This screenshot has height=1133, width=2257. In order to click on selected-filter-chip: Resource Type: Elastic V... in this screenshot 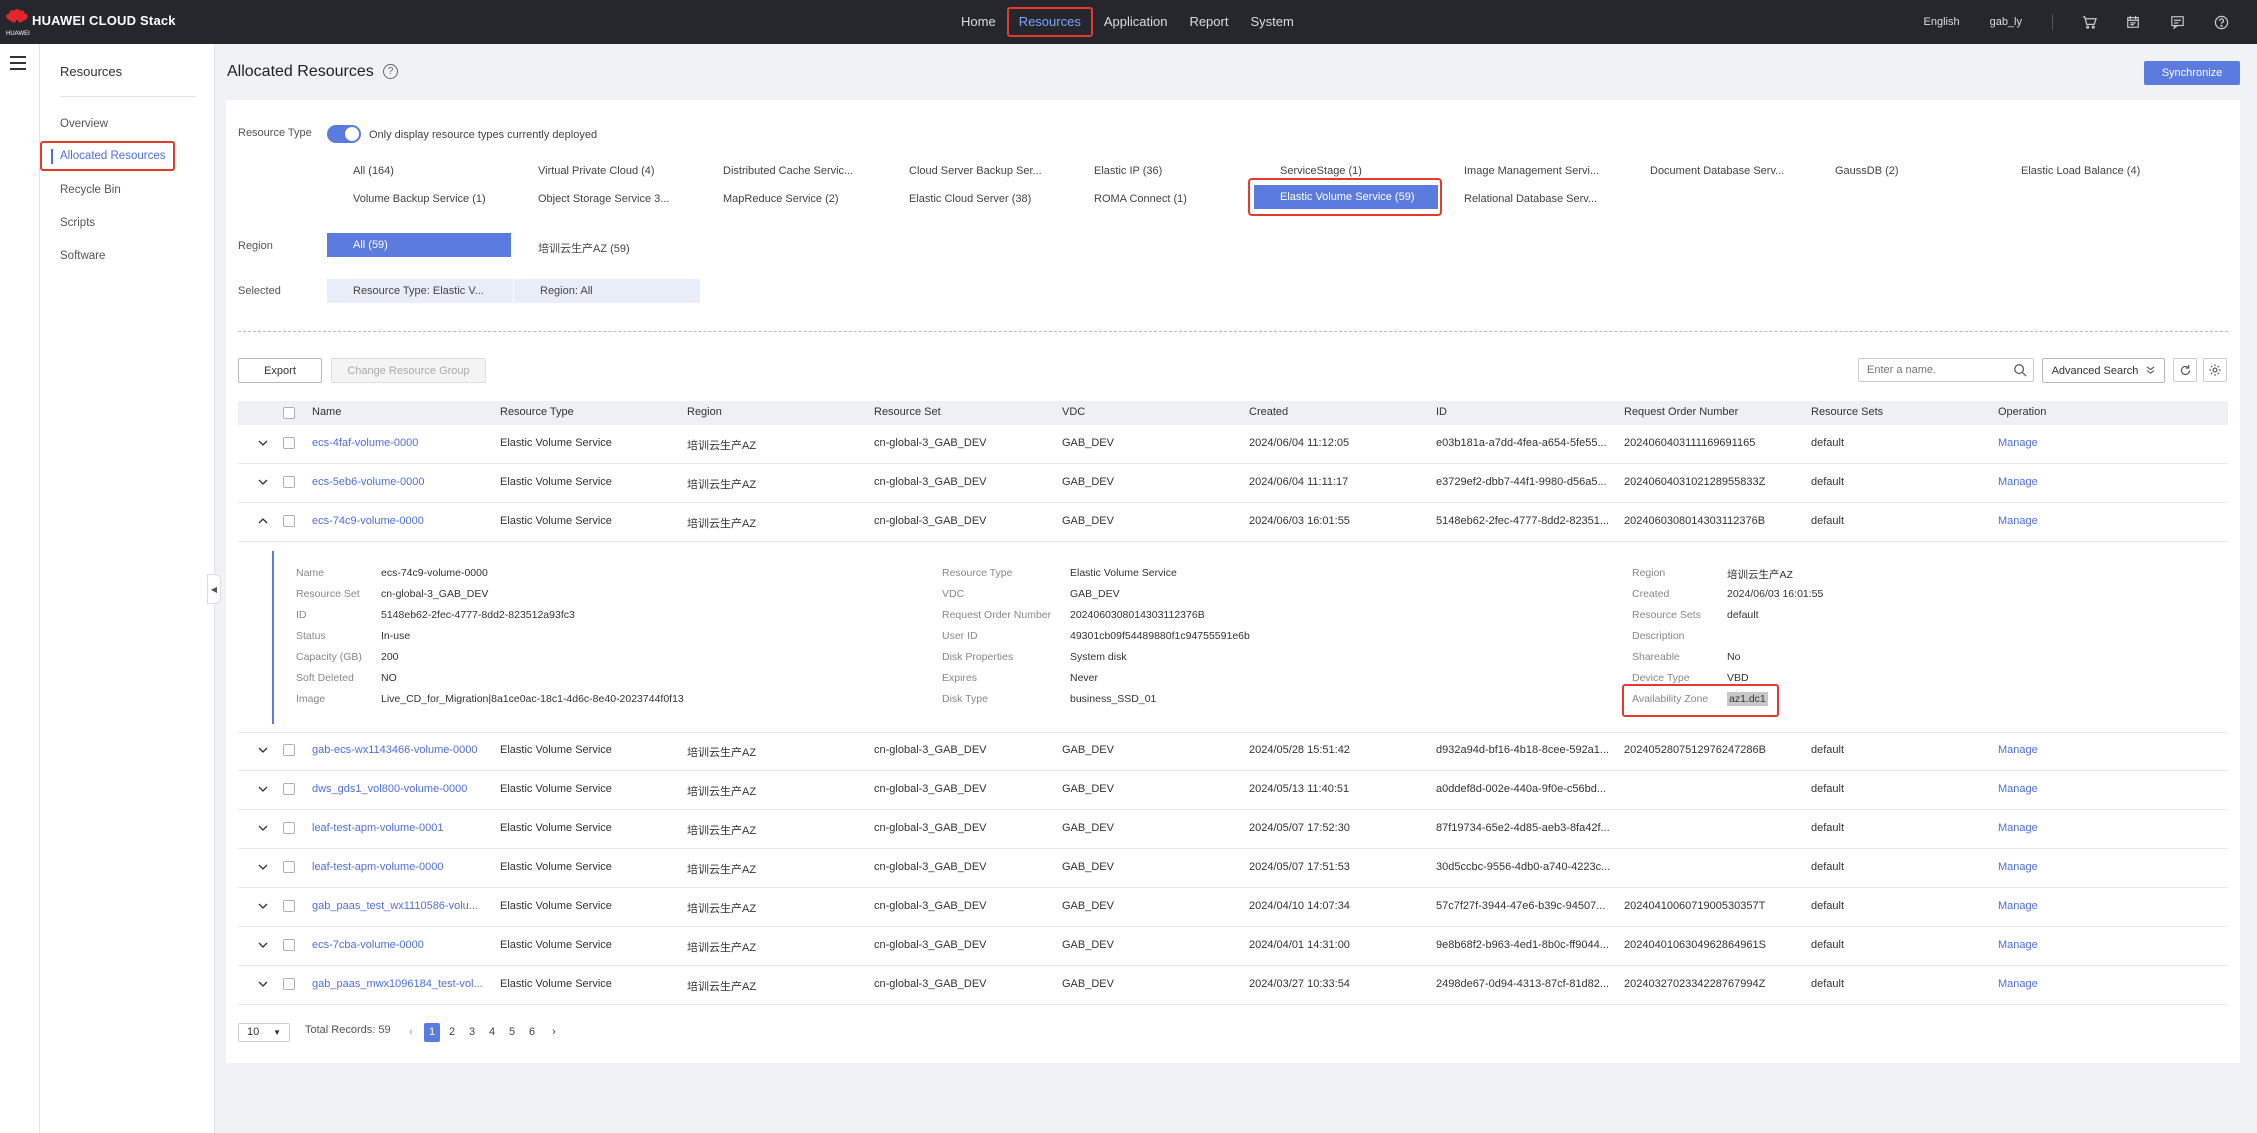, I will do `click(420, 291)`.